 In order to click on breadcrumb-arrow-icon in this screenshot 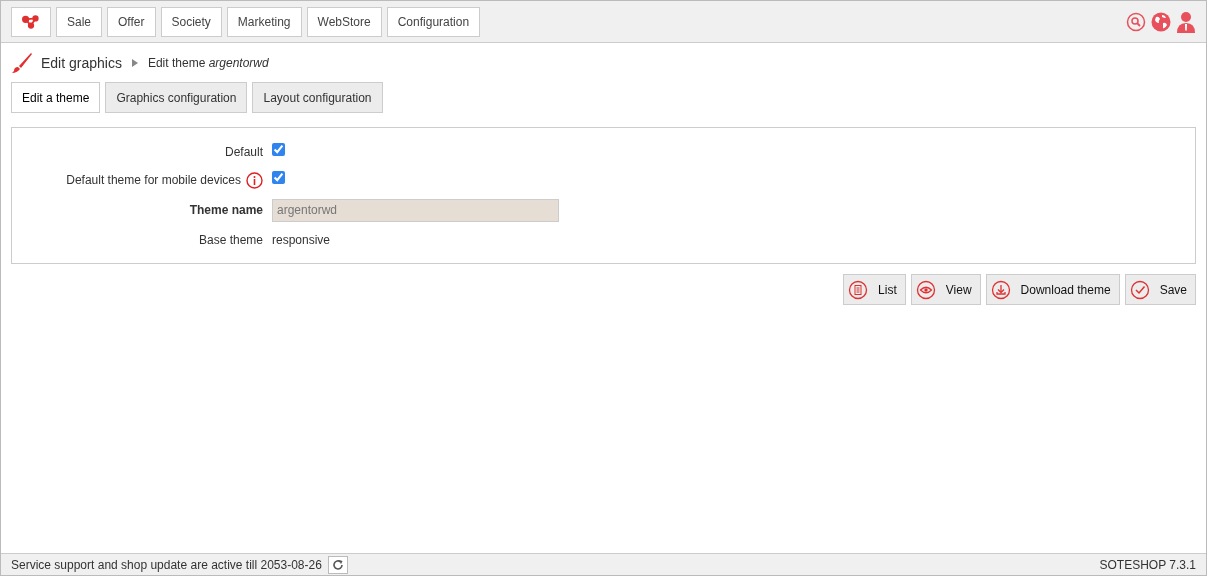, I will do `click(134, 63)`.